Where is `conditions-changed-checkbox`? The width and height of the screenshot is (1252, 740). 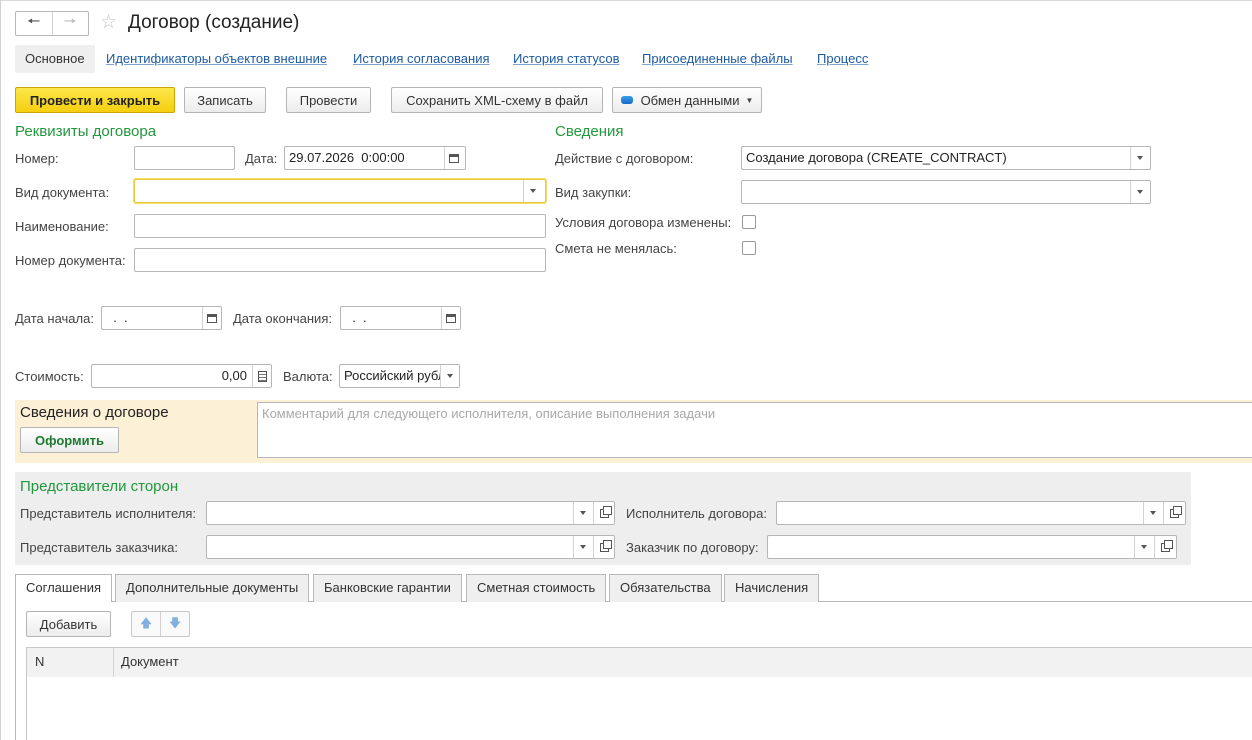
conditions-changed-checkbox is located at coordinates (749, 222).